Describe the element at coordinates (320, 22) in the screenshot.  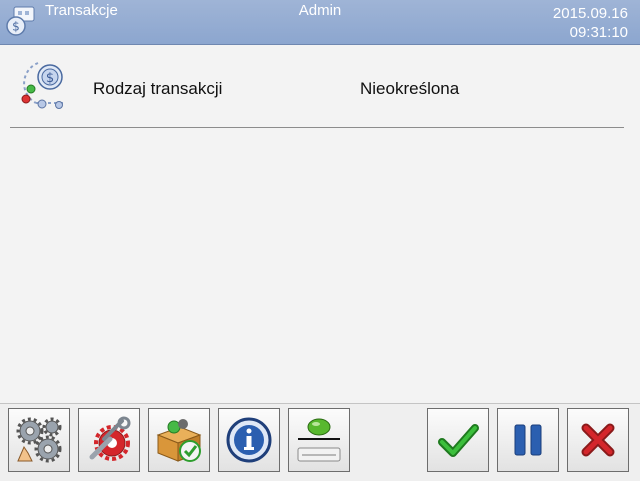
I see `title-bar: $ Transakcje Admin 2015.09.16 09:31:10` at that location.